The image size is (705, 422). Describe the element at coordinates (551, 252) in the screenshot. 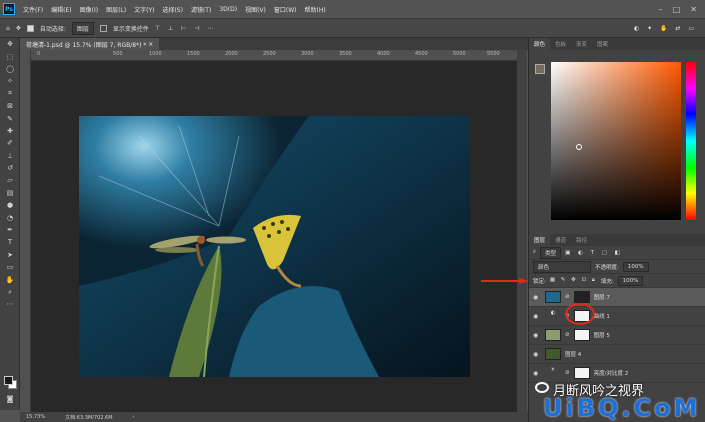

I see `layer-filter-dropdown: 类型` at that location.